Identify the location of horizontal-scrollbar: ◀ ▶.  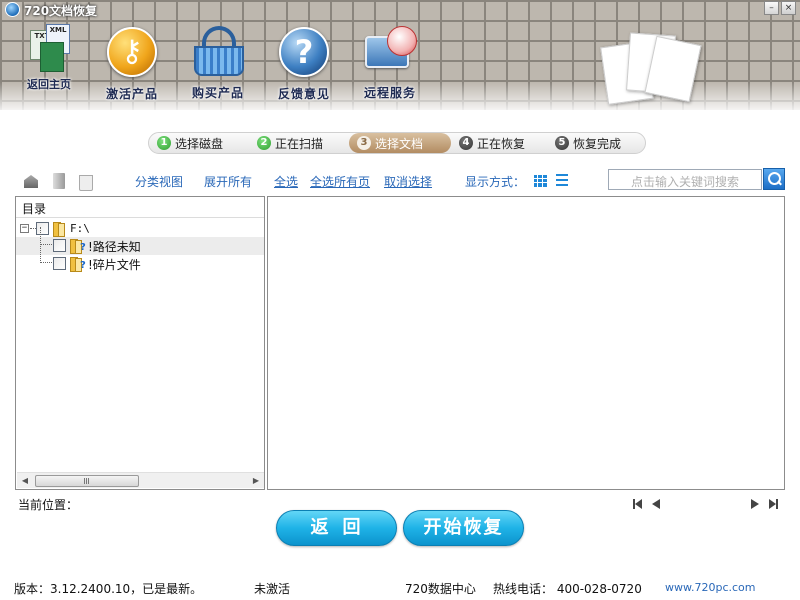
(140, 480).